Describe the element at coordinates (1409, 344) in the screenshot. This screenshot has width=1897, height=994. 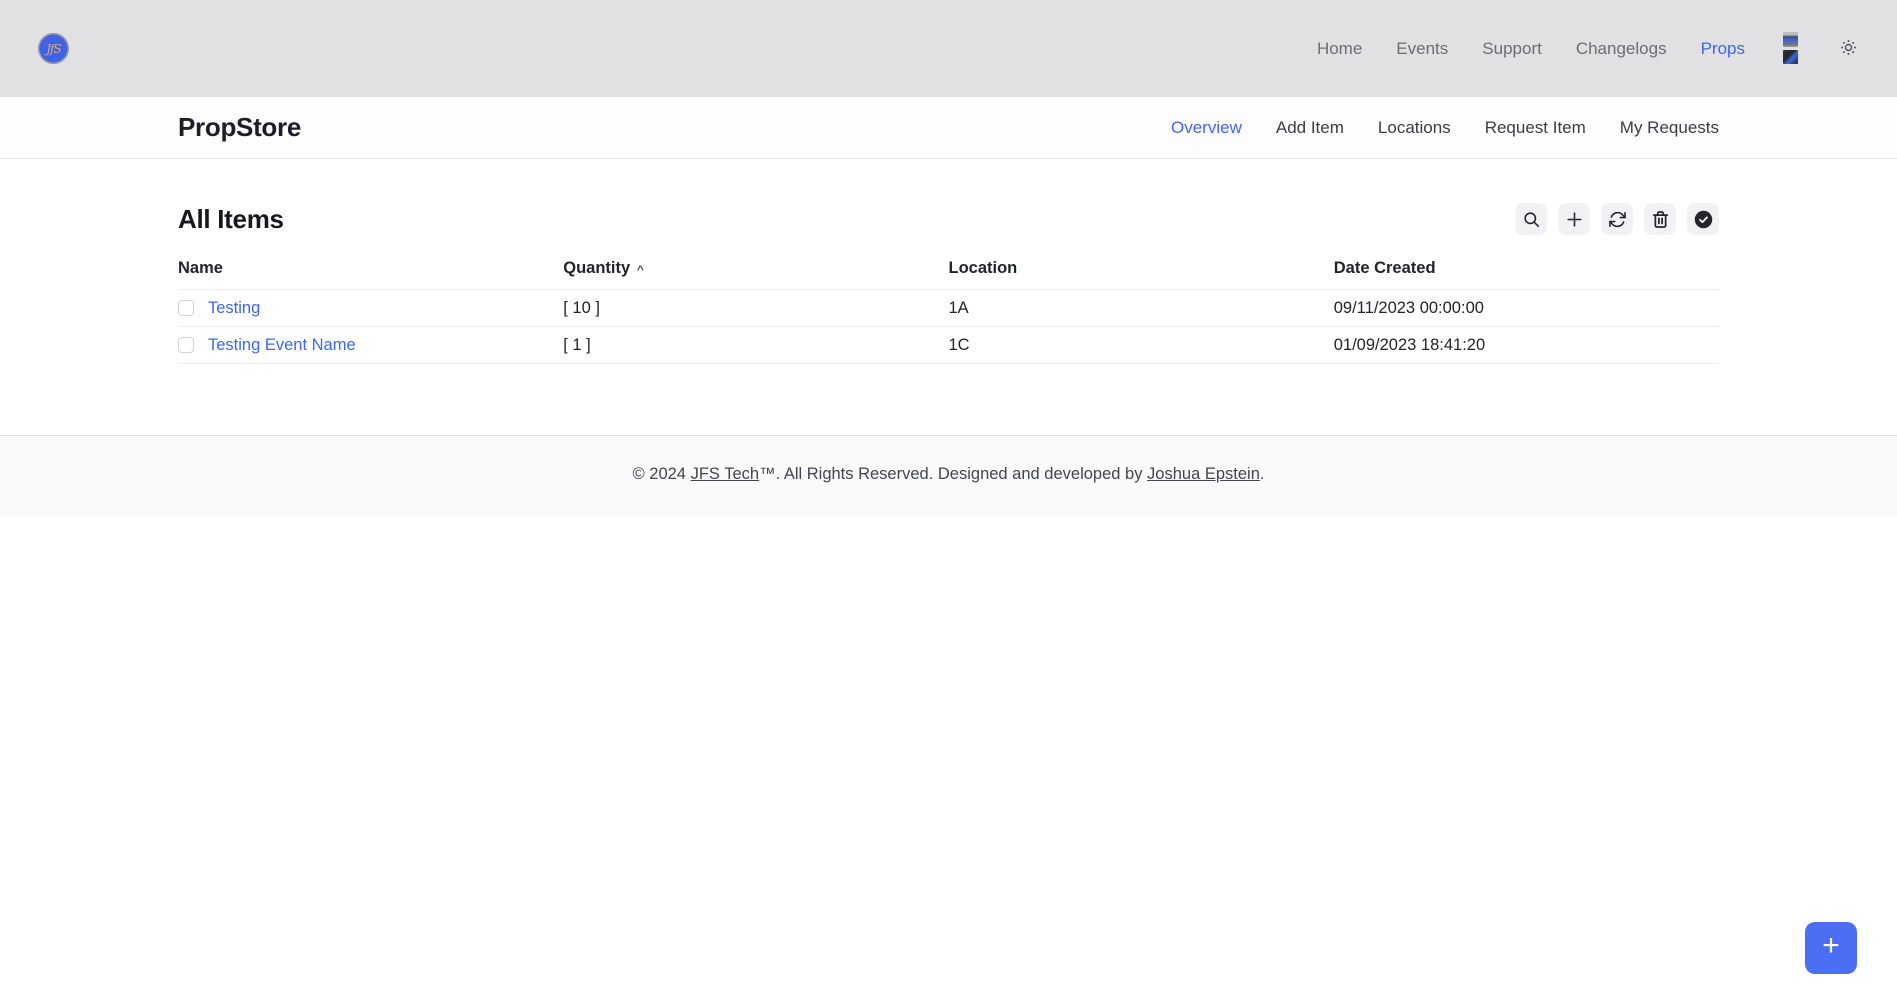
I see `item-date-created: 01/09/2023 18:41:20` at that location.